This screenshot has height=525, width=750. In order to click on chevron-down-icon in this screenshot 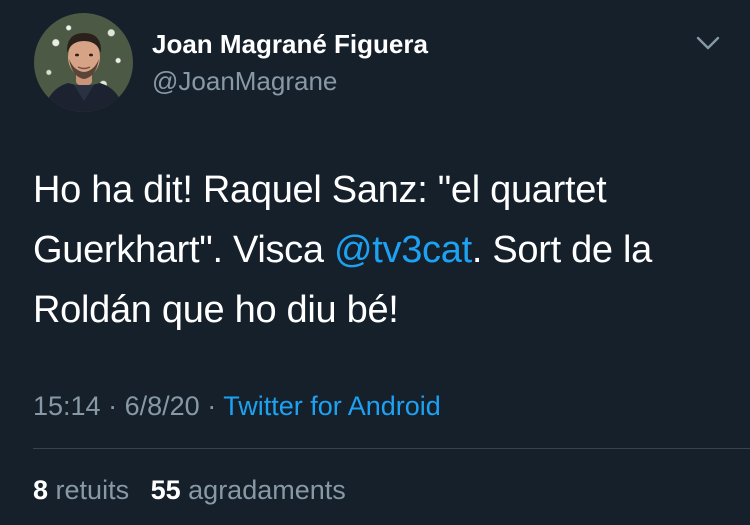, I will do `click(708, 43)`.